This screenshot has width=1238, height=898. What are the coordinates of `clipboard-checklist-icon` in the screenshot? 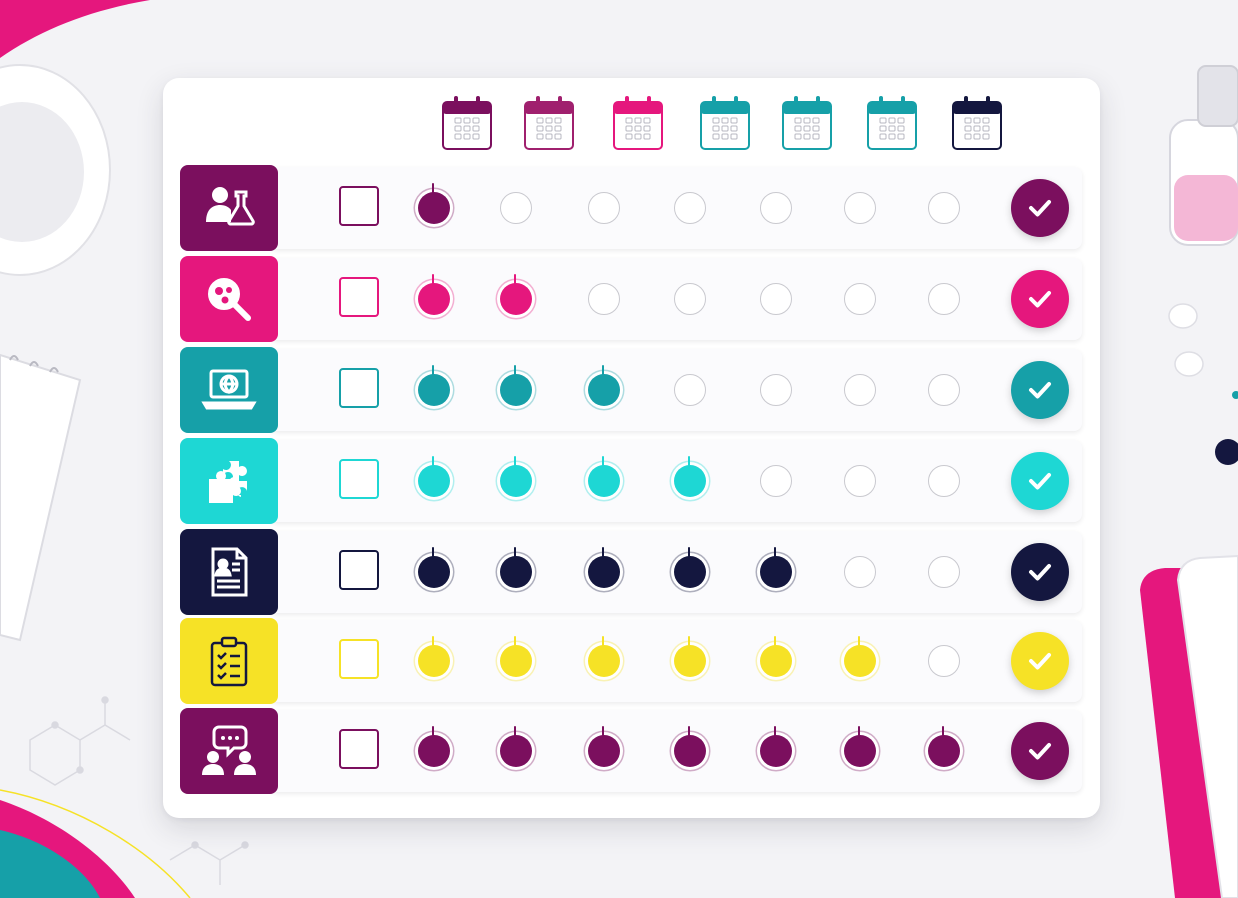 It's located at (229, 661).